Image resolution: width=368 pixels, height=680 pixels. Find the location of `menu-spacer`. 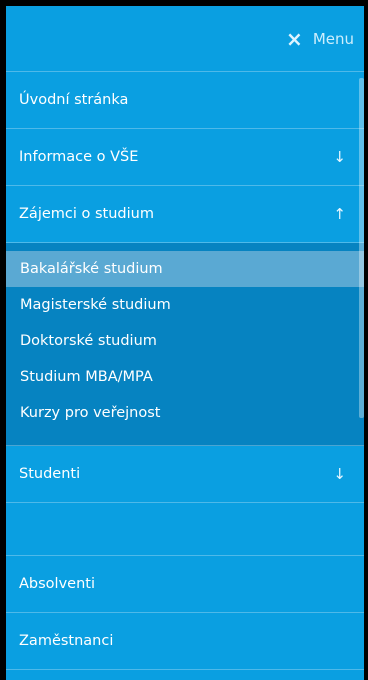

menu-spacer is located at coordinates (185, 529).